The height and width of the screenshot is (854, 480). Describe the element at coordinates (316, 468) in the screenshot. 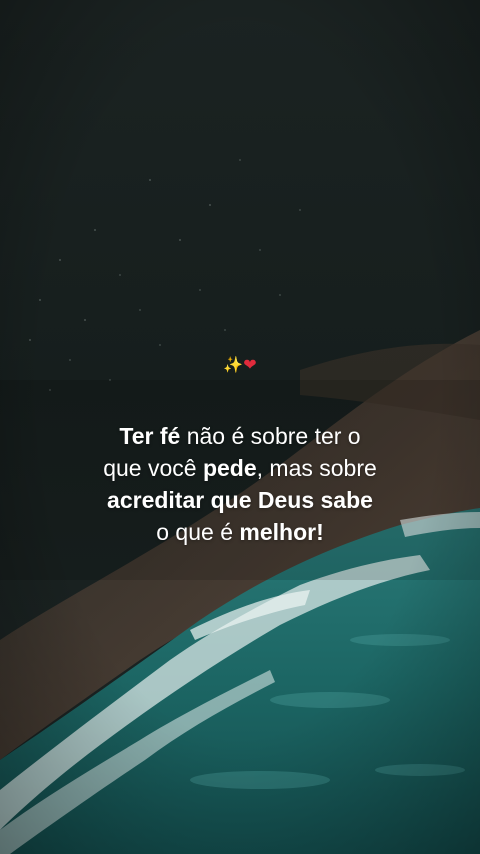

I see `quote-regular: , mas sobre` at that location.